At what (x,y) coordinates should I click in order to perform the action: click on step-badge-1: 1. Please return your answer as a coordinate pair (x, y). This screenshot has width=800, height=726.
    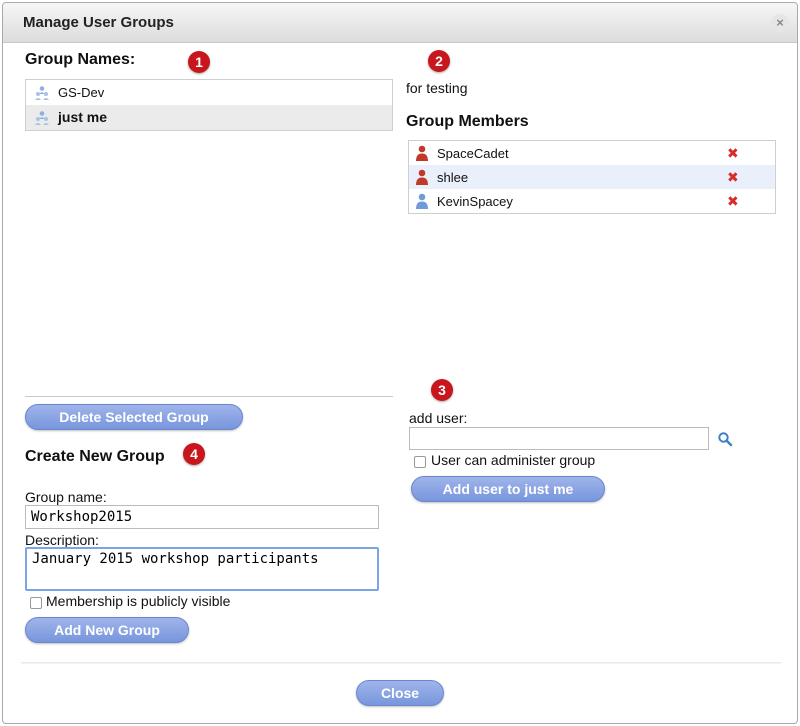
    Looking at the image, I should click on (199, 62).